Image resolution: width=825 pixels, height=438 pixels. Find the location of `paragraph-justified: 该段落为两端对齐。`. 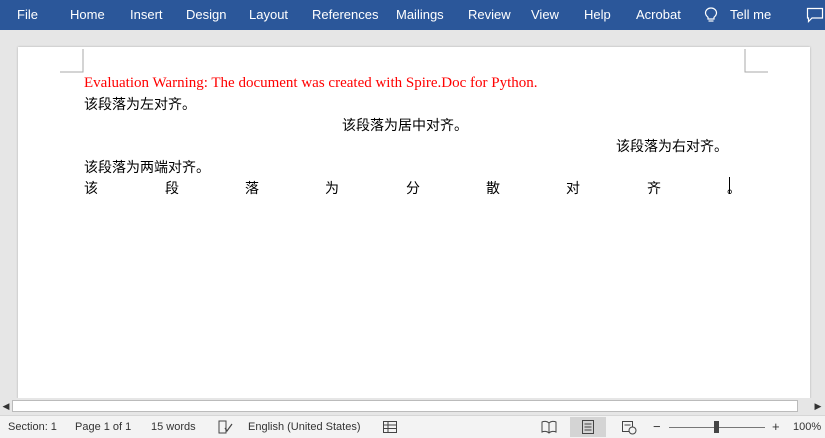

paragraph-justified: 该段落为两端对齐。 is located at coordinates (147, 167).